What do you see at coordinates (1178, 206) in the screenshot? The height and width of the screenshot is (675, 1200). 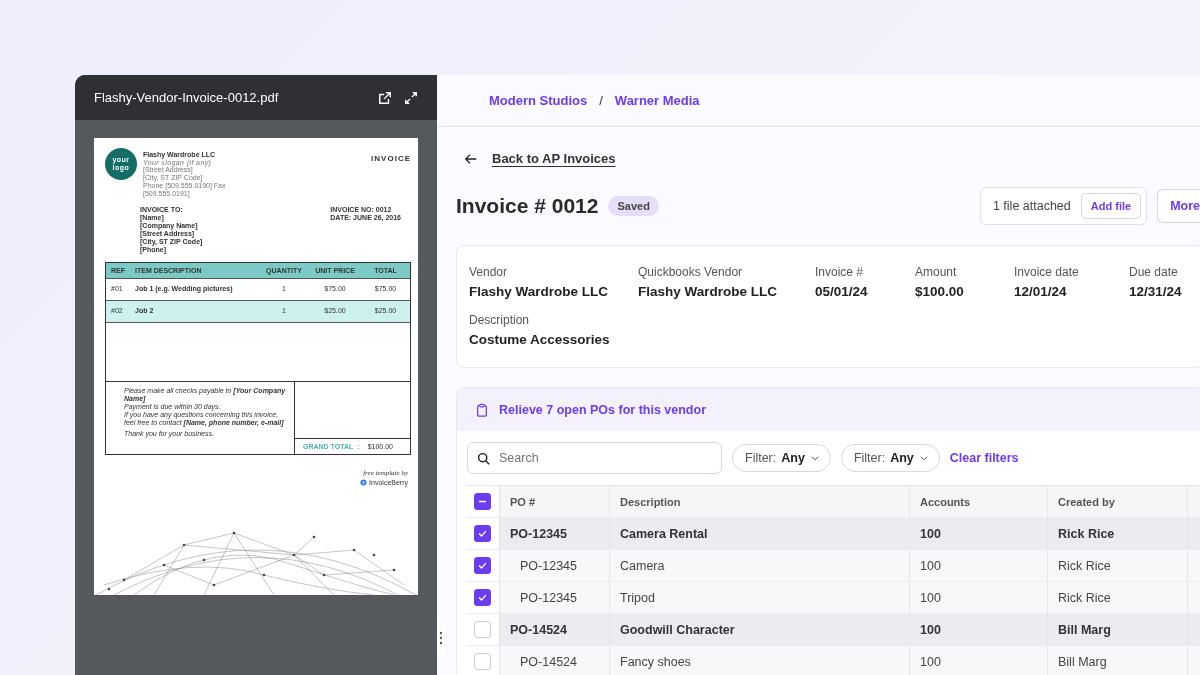 I see `more-button: More` at bounding box center [1178, 206].